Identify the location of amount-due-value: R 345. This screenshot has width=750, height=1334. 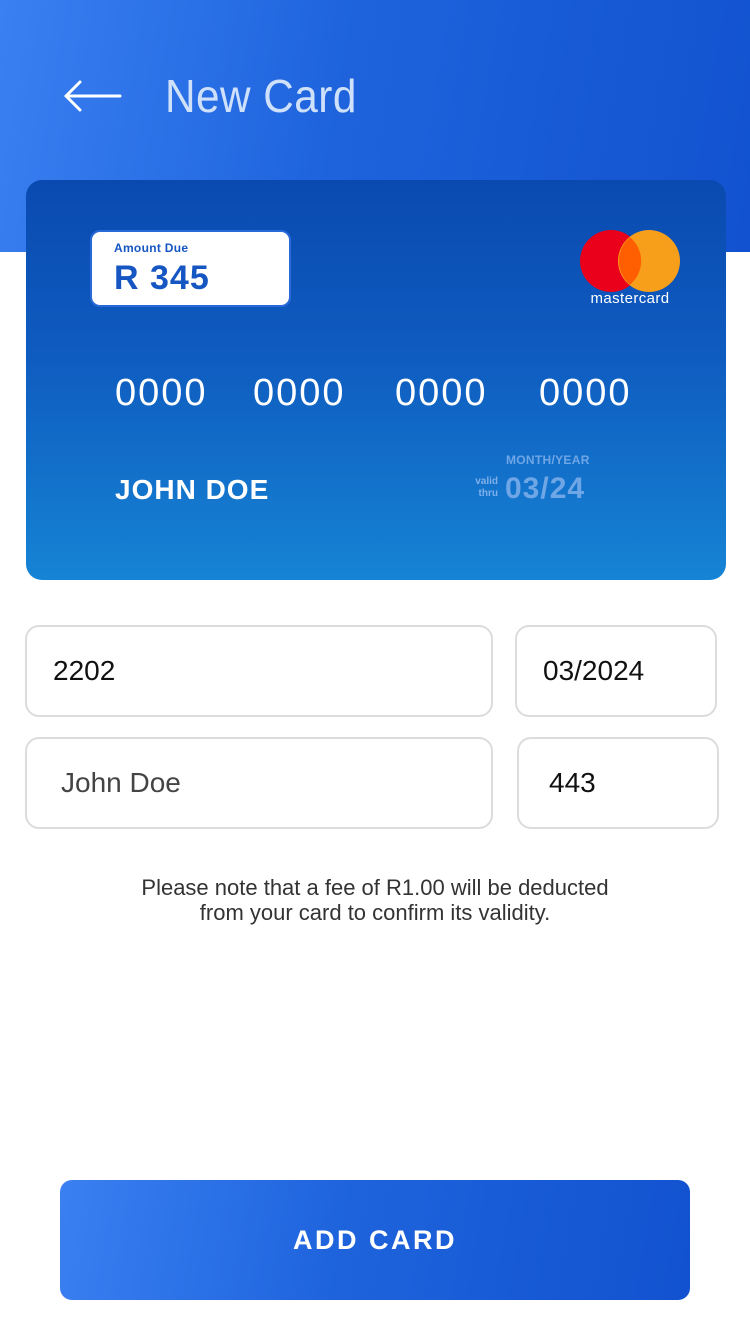
(162, 278).